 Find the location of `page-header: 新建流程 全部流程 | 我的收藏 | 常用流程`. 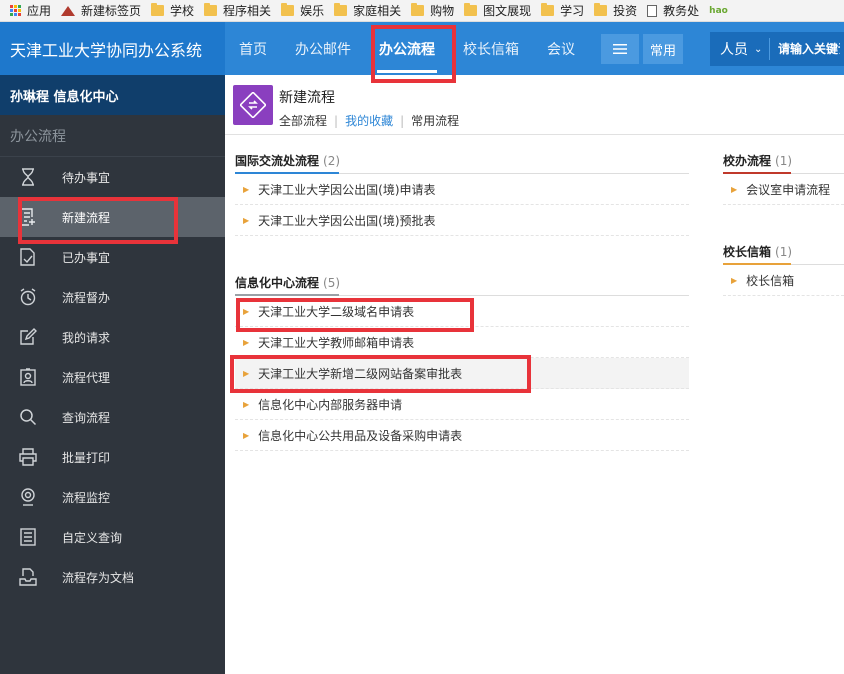

page-header: 新建流程 全部流程 | 我的收藏 | 常用流程 is located at coordinates (534, 105).